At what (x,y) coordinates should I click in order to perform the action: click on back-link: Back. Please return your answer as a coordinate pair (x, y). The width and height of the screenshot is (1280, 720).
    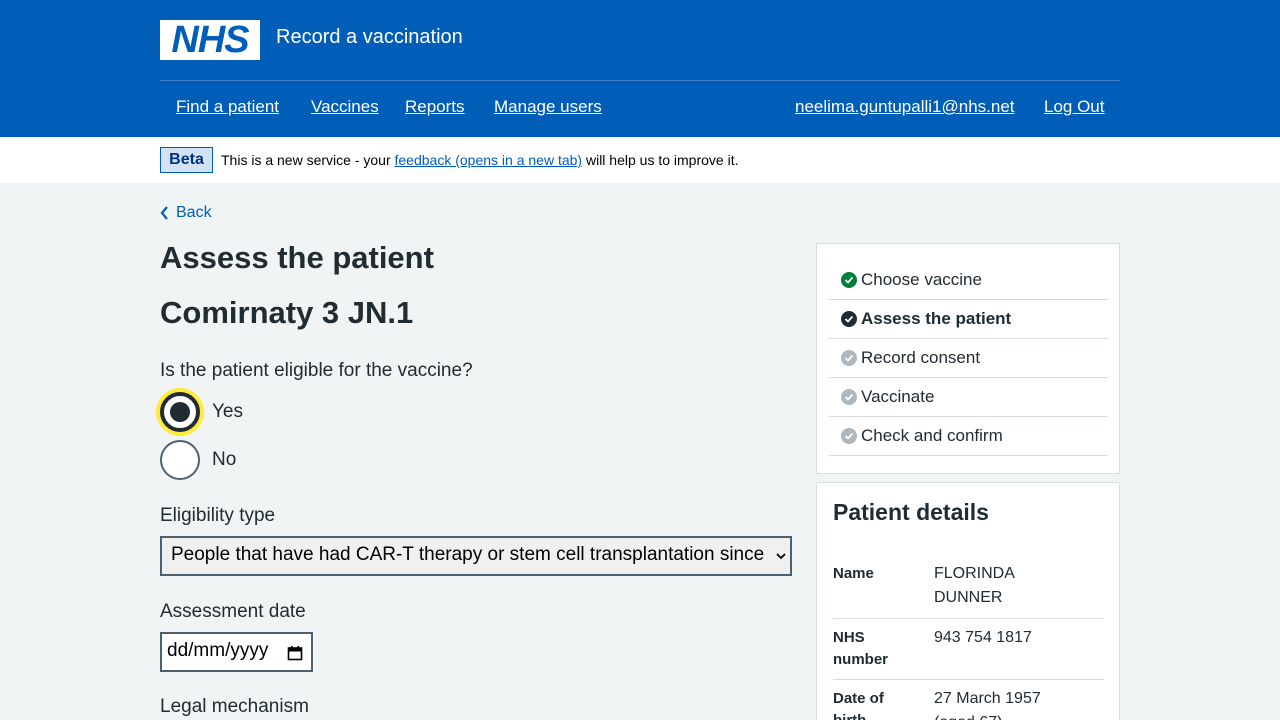
    Looking at the image, I should click on (186, 213).